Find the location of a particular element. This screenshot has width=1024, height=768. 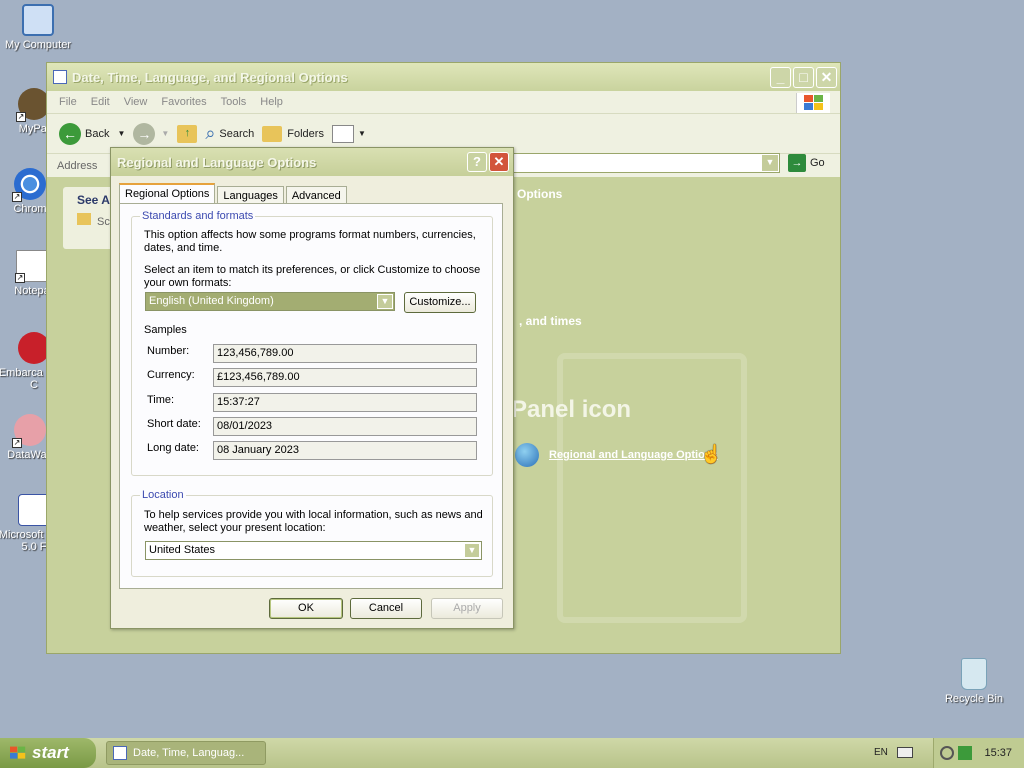

dialog-close-button: ✕ is located at coordinates (499, 162).